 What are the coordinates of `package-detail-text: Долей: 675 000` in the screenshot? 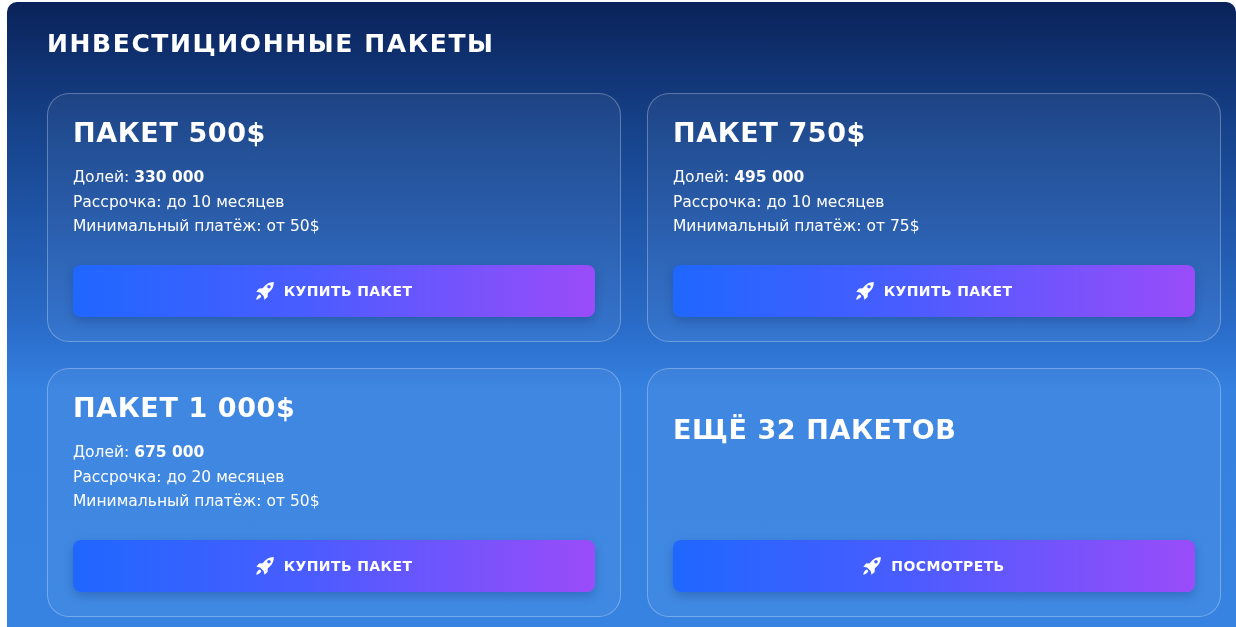 It's located at (139, 452).